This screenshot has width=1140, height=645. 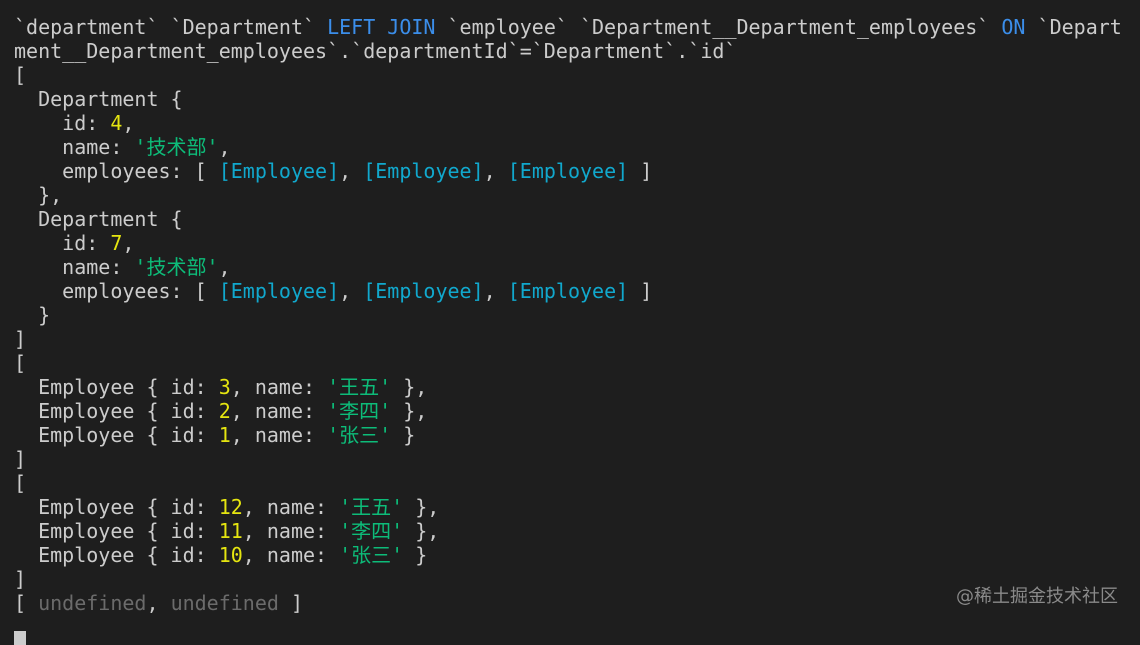 I want to click on token-def: `Depart, so click(x=1073, y=27).